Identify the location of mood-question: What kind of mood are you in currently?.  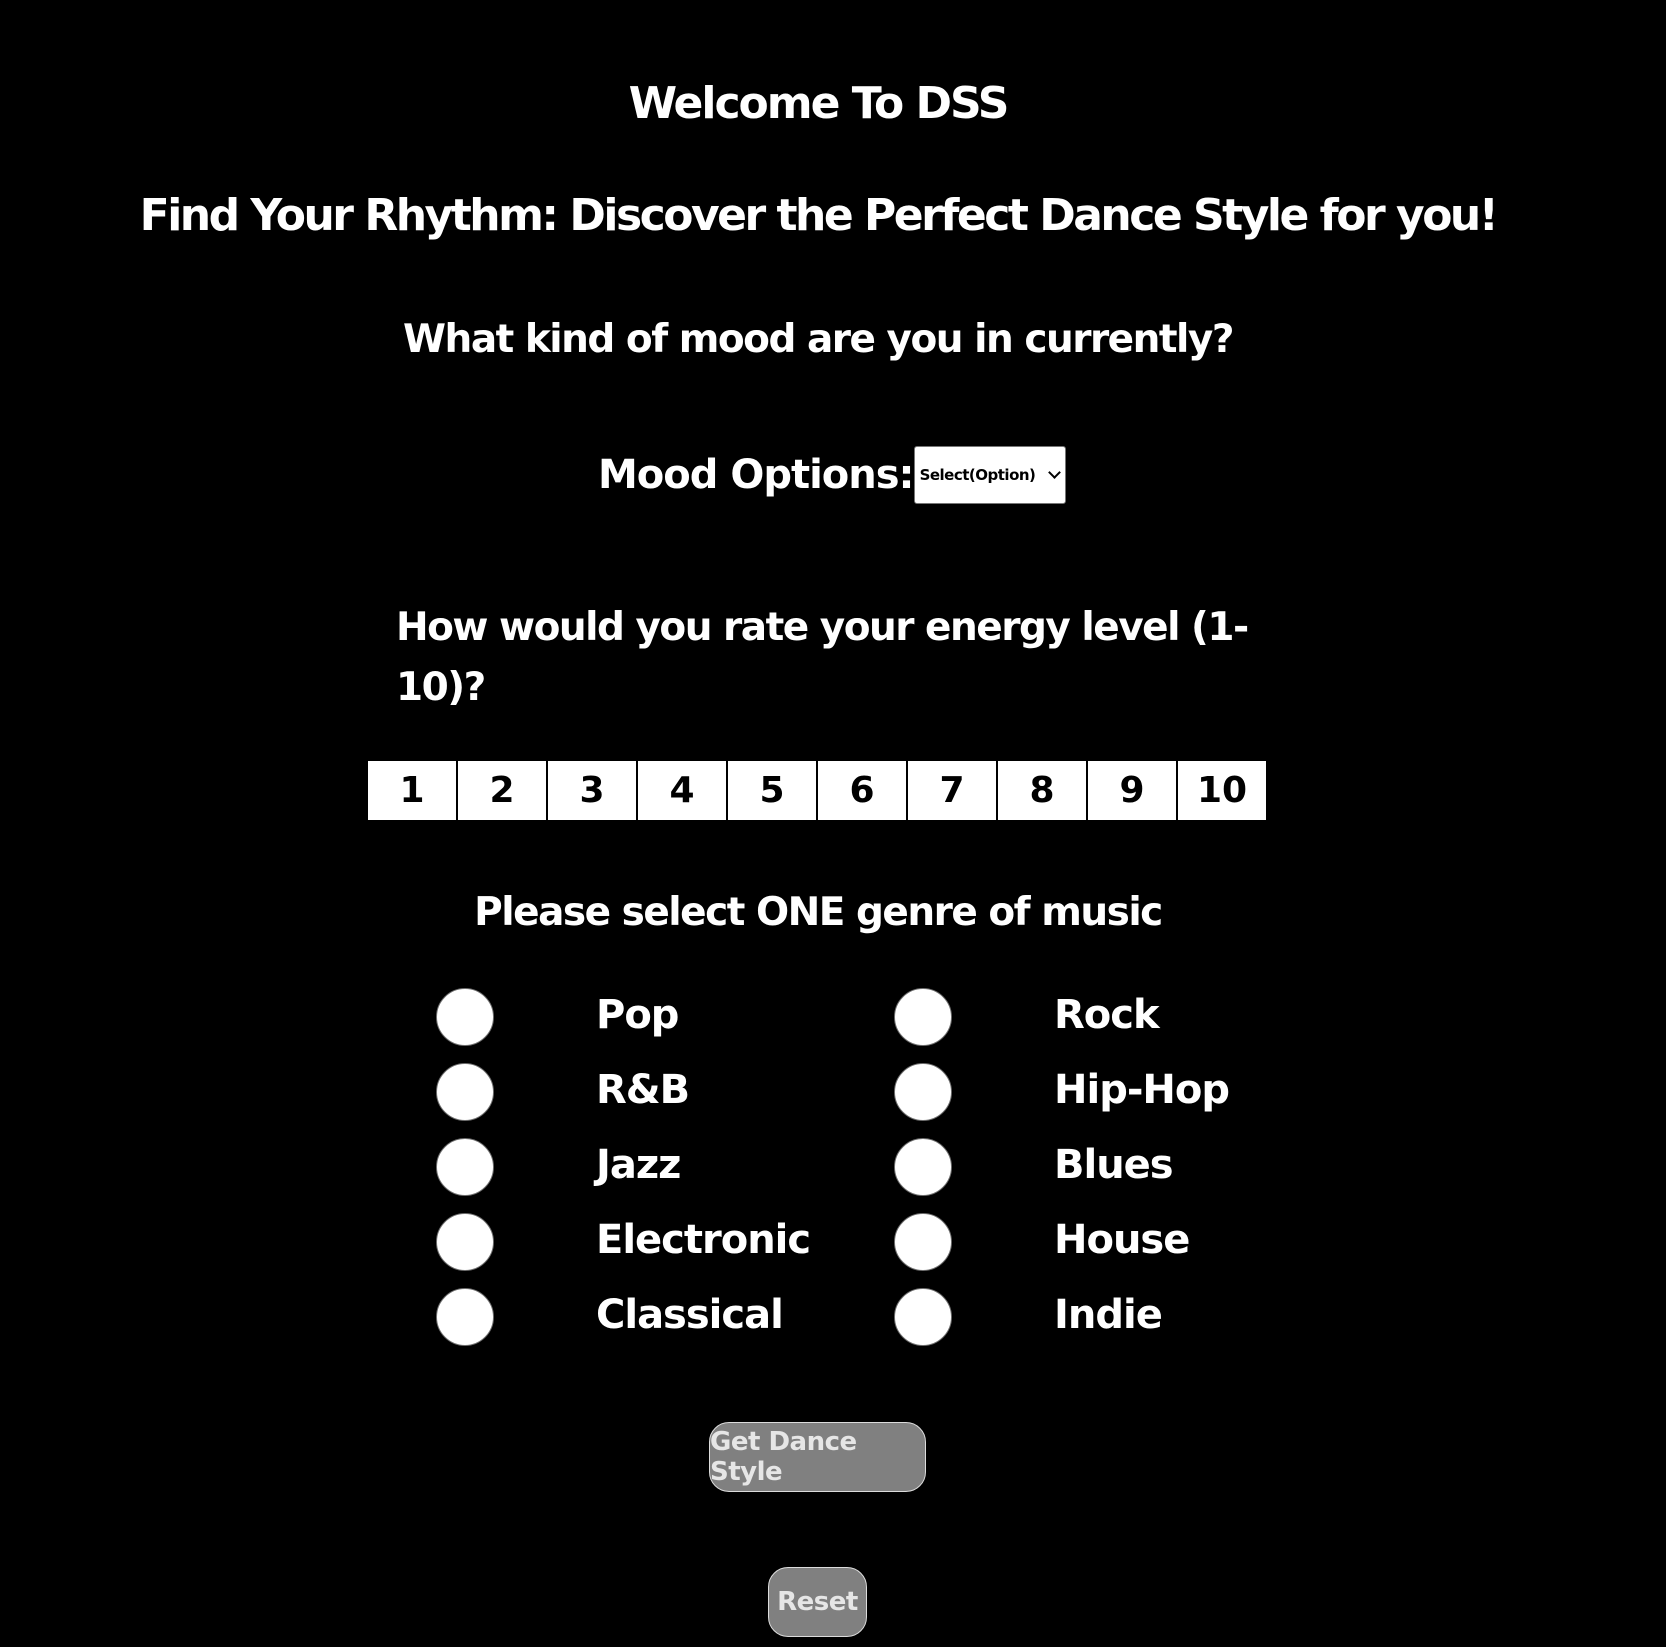
(818, 339).